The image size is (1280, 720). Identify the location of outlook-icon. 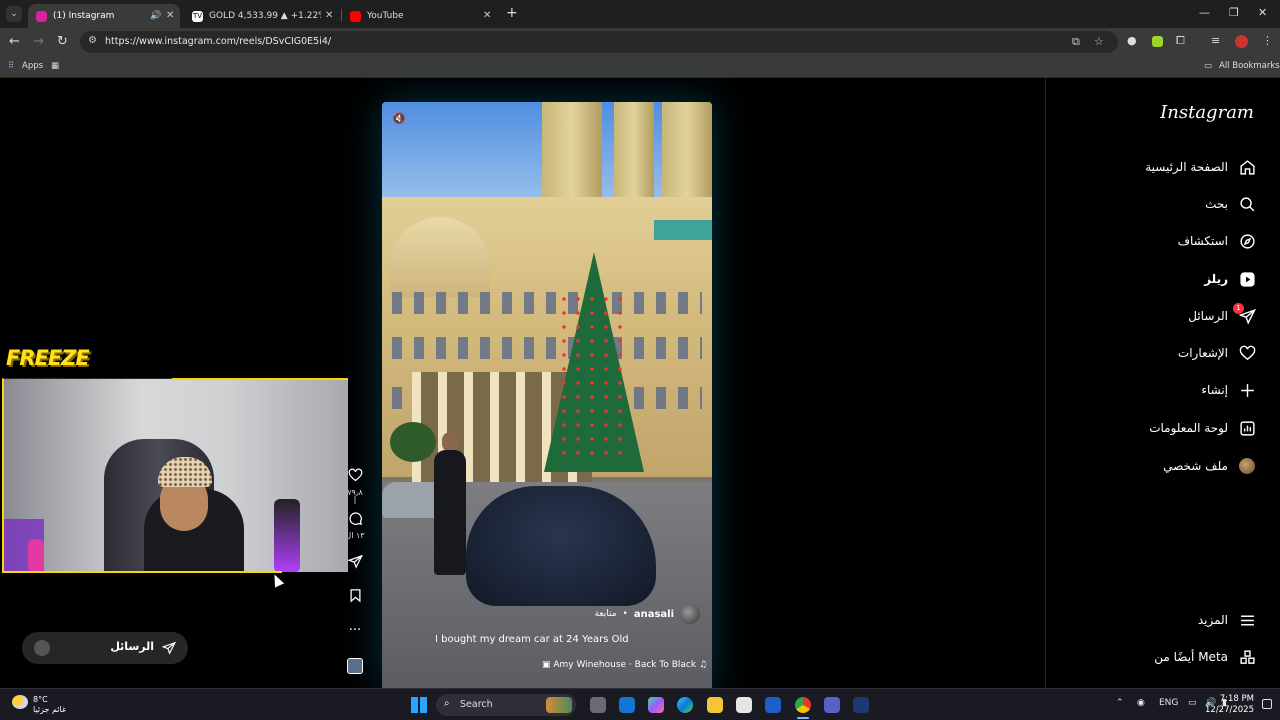
(627, 705).